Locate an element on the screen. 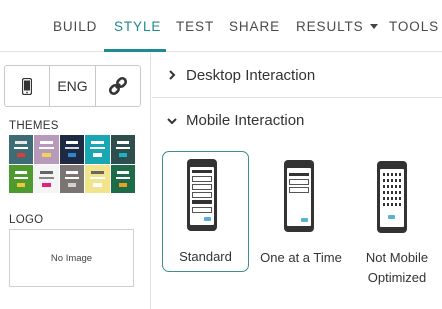 Image resolution: width=442 pixels, height=309 pixels. mobile-interaction-header: Mobile Interaction is located at coordinates (297, 120).